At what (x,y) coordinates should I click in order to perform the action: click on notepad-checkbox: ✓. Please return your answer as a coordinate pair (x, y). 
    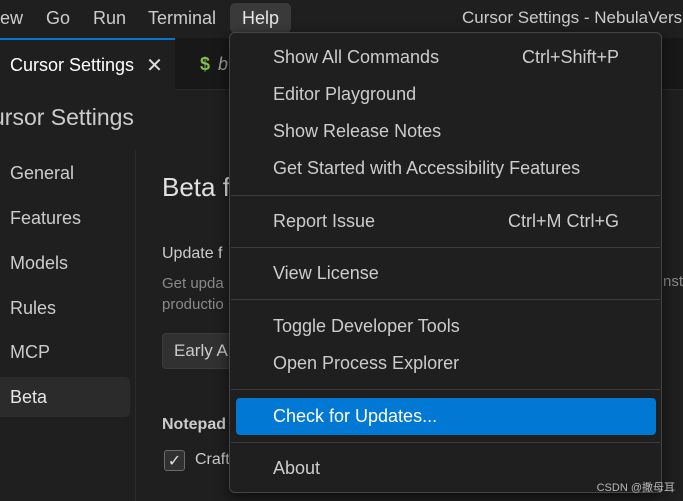
    Looking at the image, I should click on (174, 460).